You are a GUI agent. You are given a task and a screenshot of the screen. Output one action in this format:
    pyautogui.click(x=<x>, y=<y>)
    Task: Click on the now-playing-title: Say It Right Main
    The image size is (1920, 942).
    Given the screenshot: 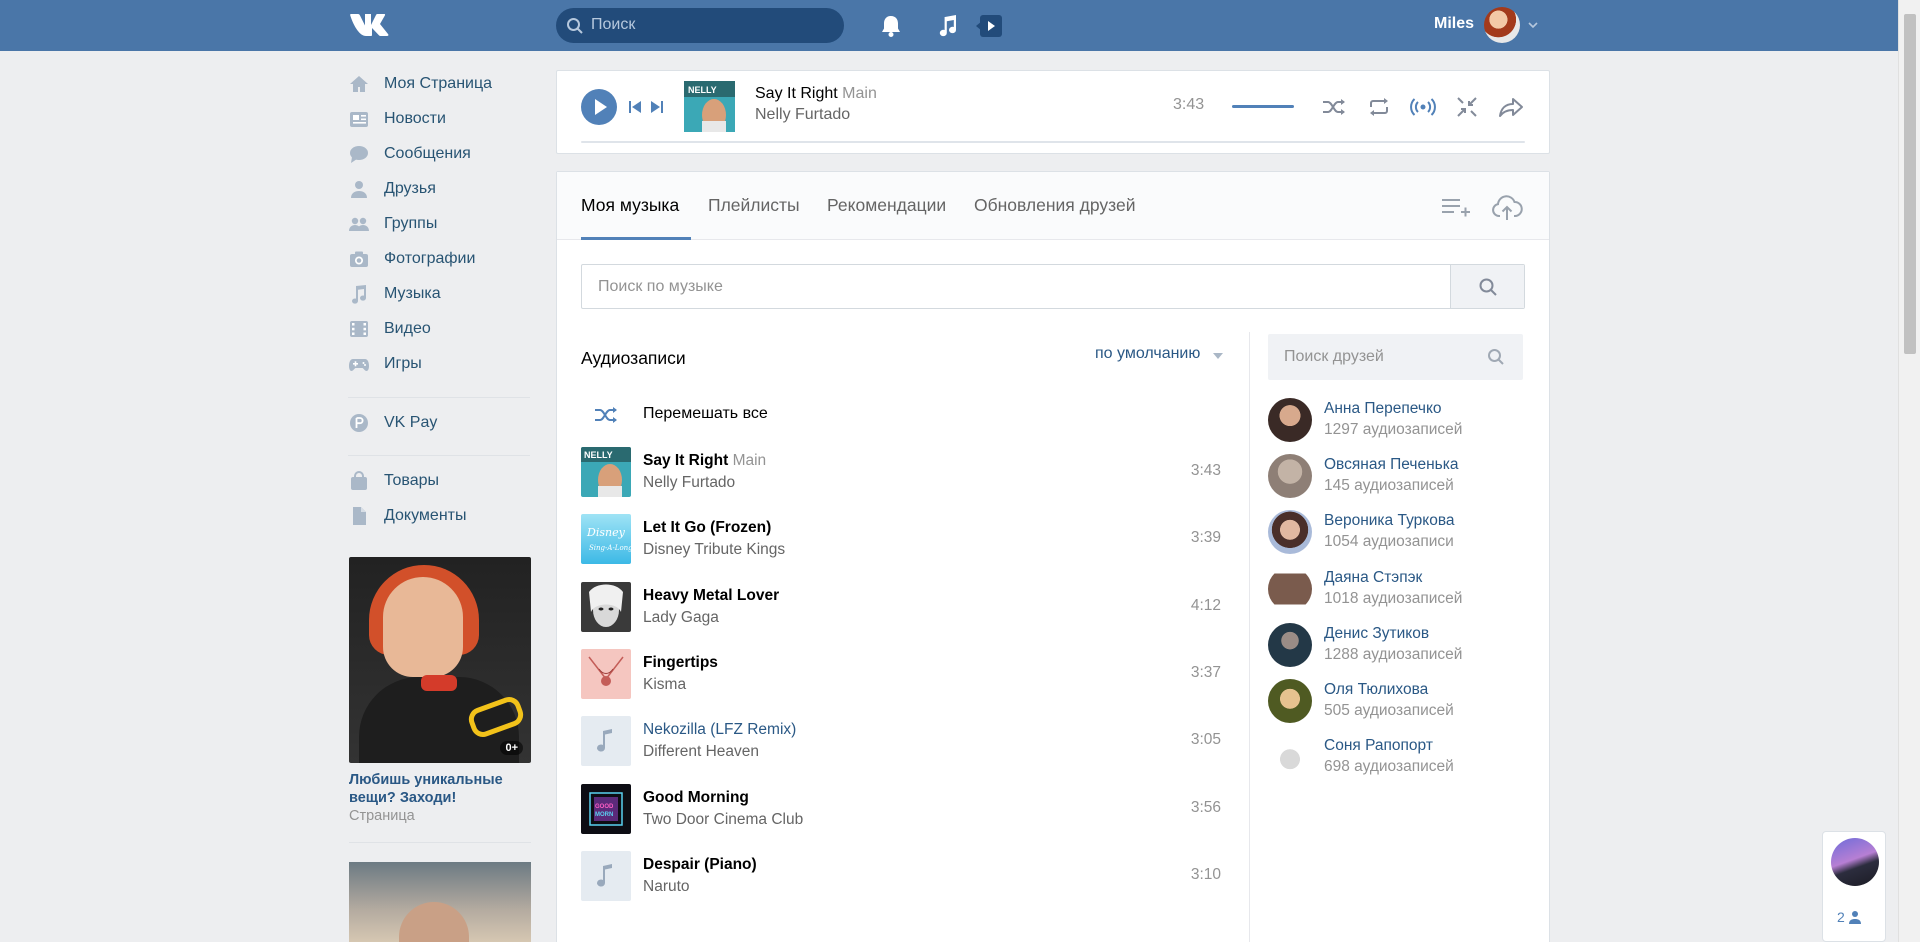 What is the action you would take?
    pyautogui.click(x=816, y=94)
    